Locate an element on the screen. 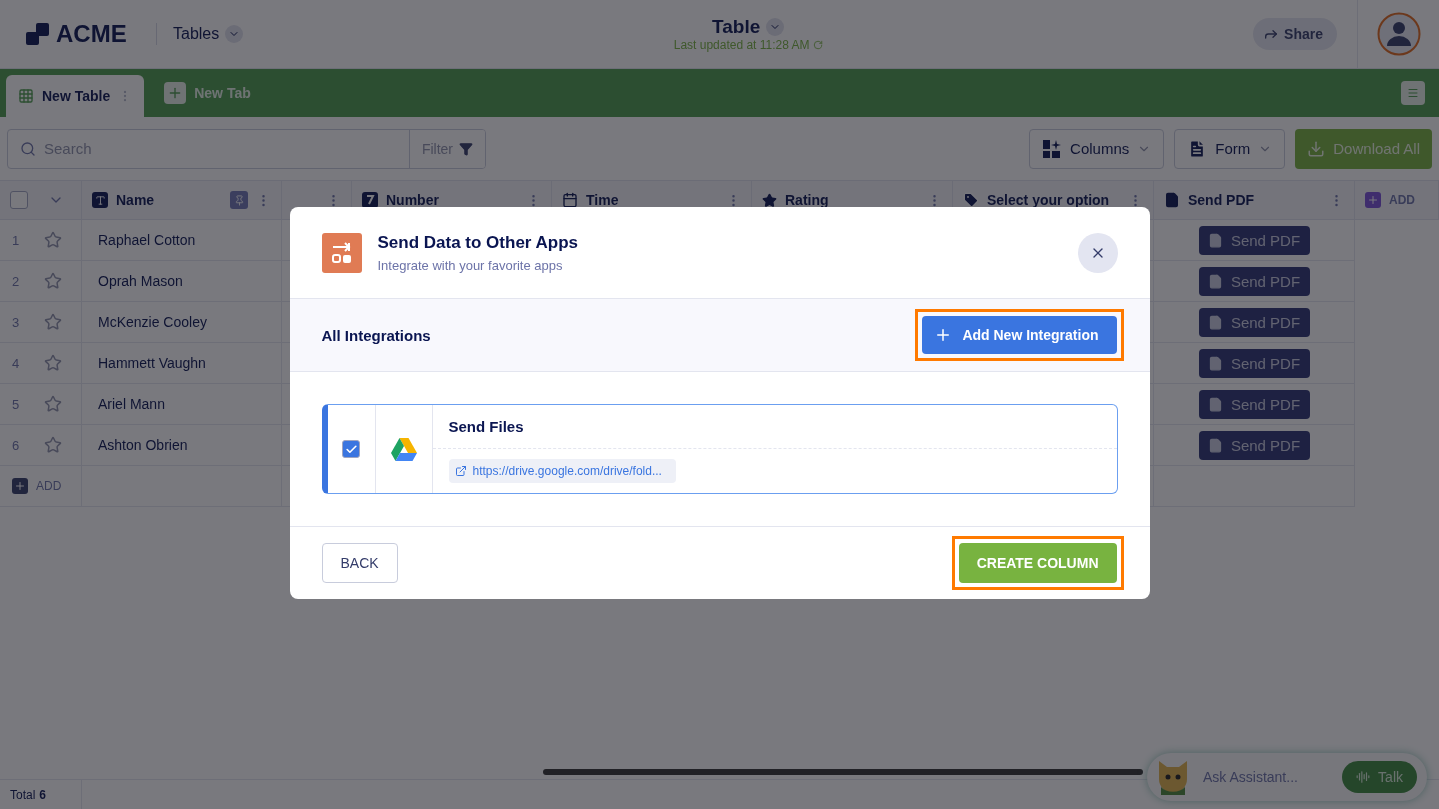 Image resolution: width=1439 pixels, height=809 pixels. refresh-icon is located at coordinates (817, 45).